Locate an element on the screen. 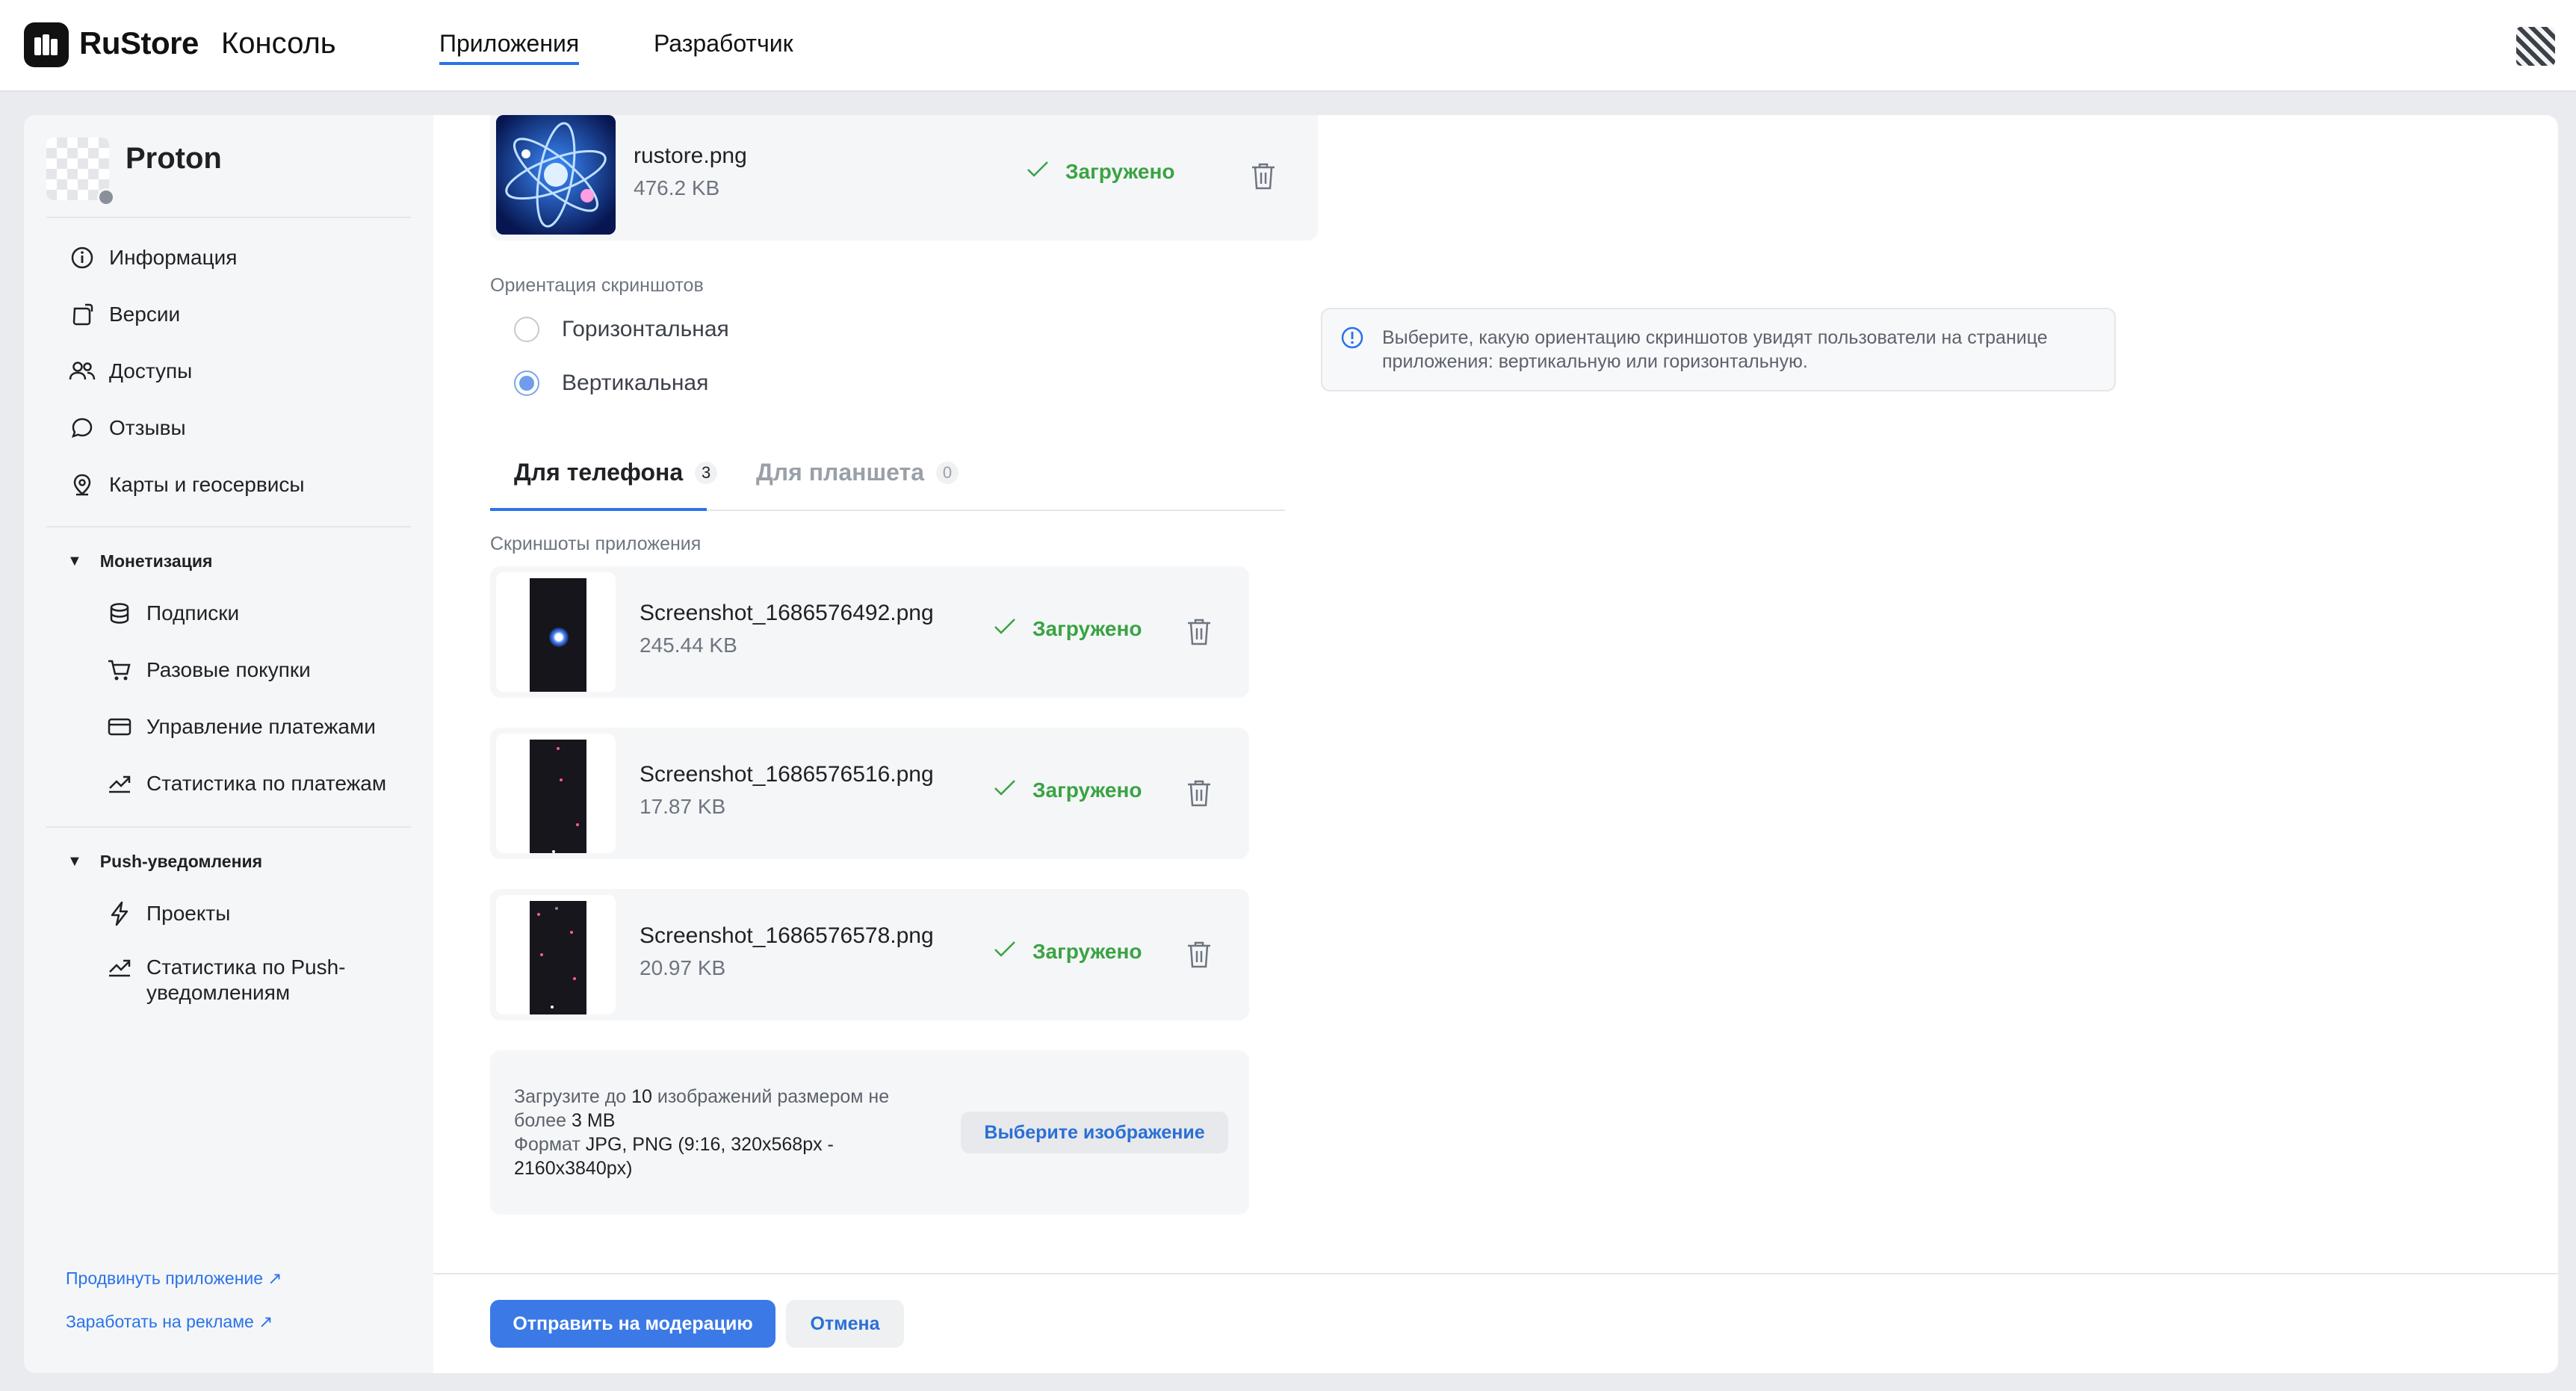 This screenshot has height=1391, width=2576. tab-label: Для телефона is located at coordinates (599, 472).